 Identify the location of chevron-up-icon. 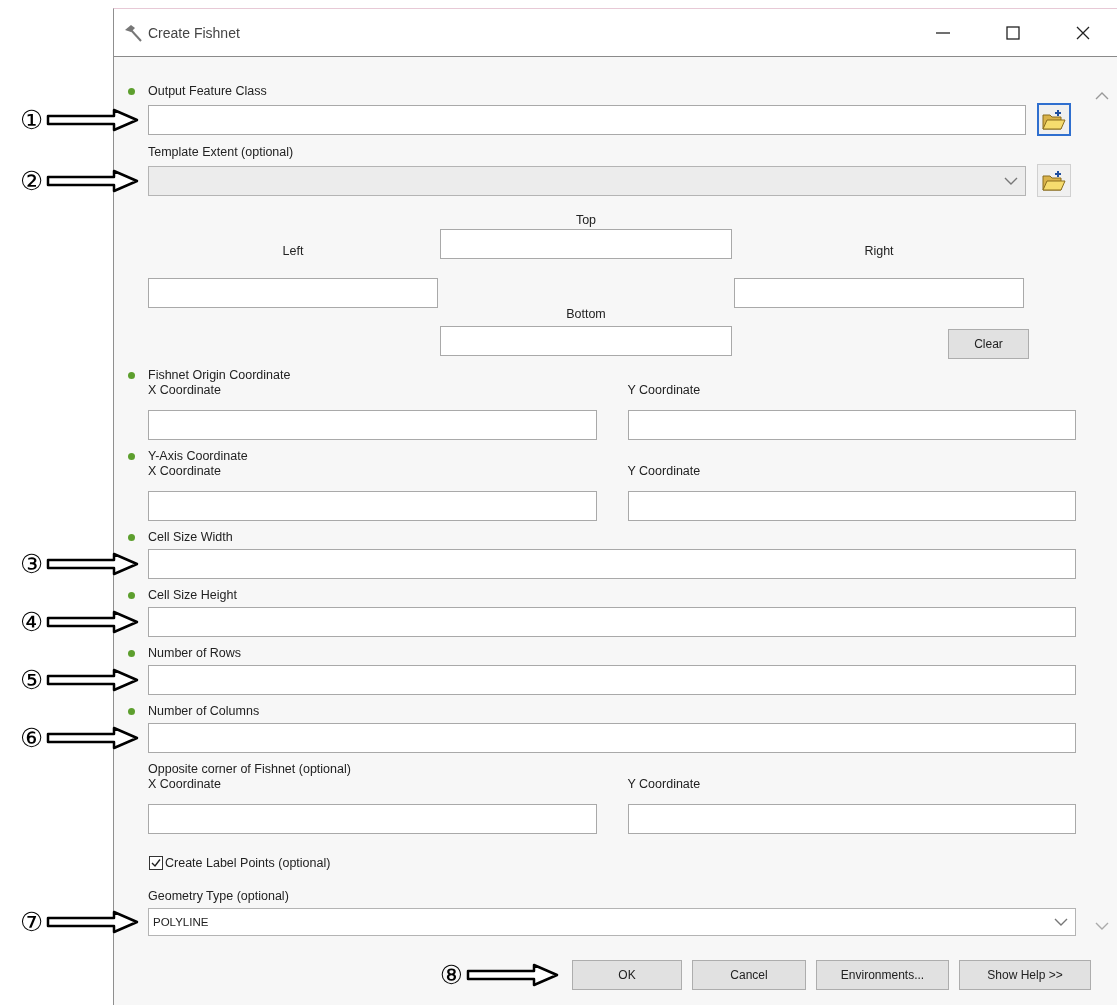
(1102, 96).